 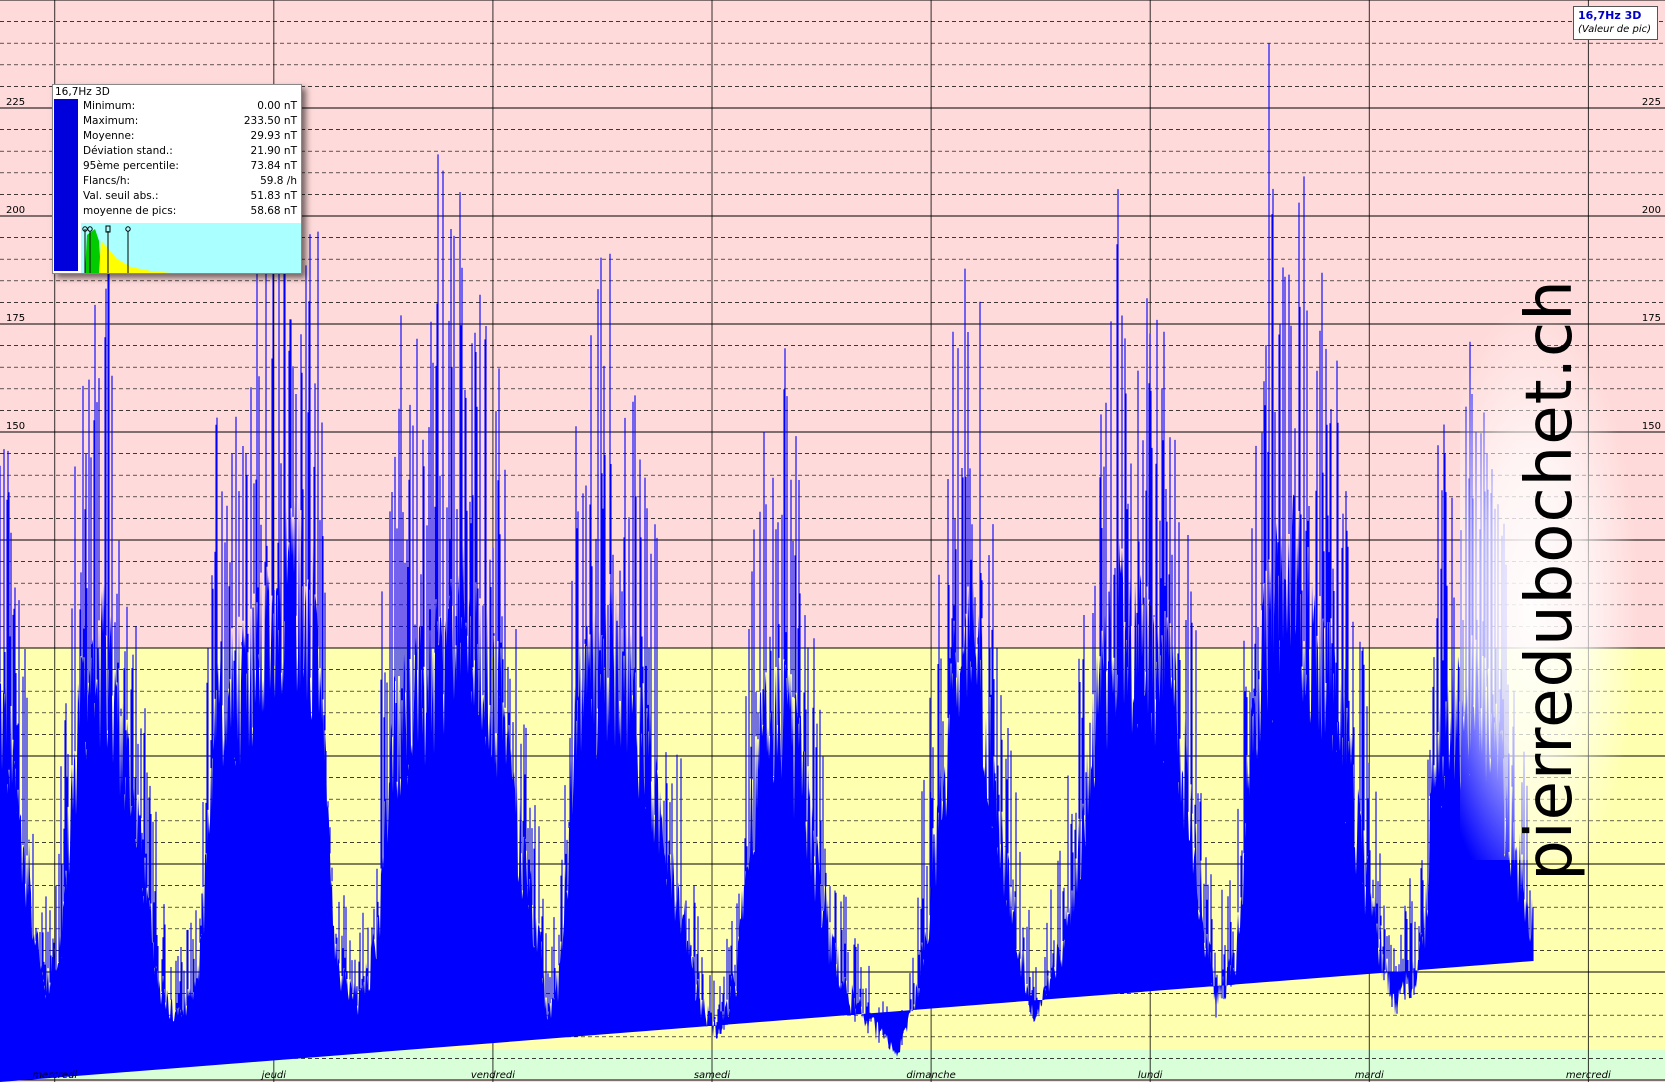 What do you see at coordinates (191, 248) in the screenshot?
I see `distribution-histogram` at bounding box center [191, 248].